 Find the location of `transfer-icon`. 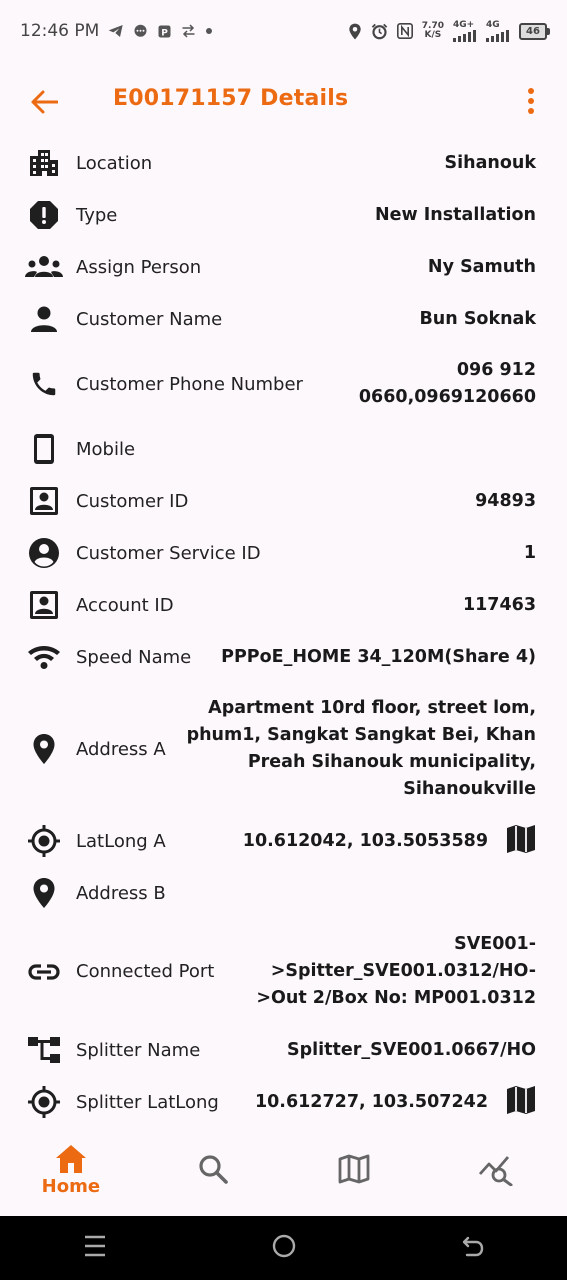

transfer-icon is located at coordinates (188, 31).